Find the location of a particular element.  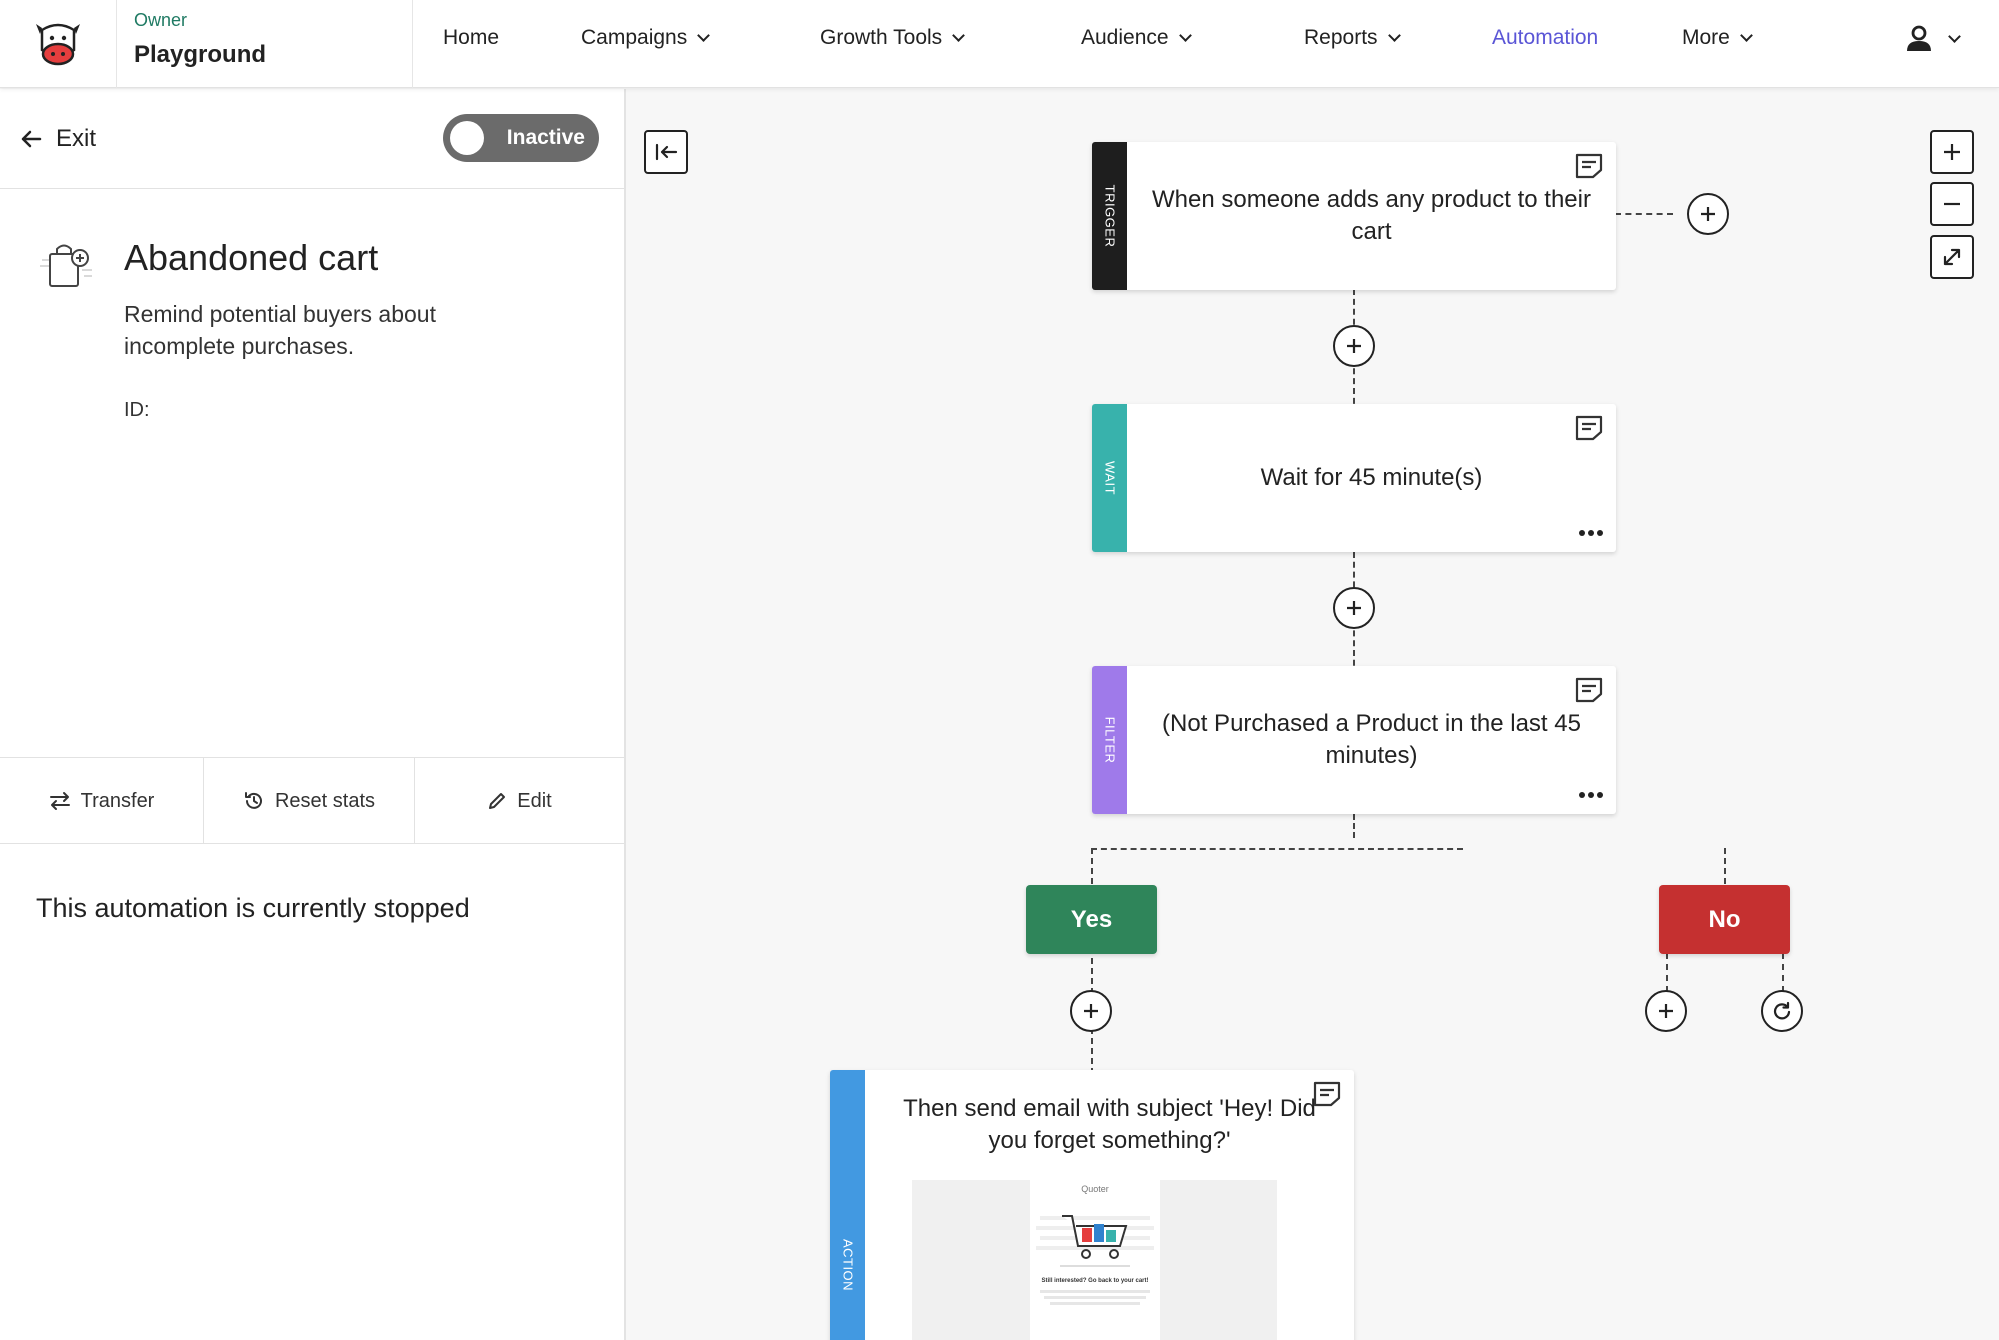

automation-id-label: ID: is located at coordinates (137, 410).